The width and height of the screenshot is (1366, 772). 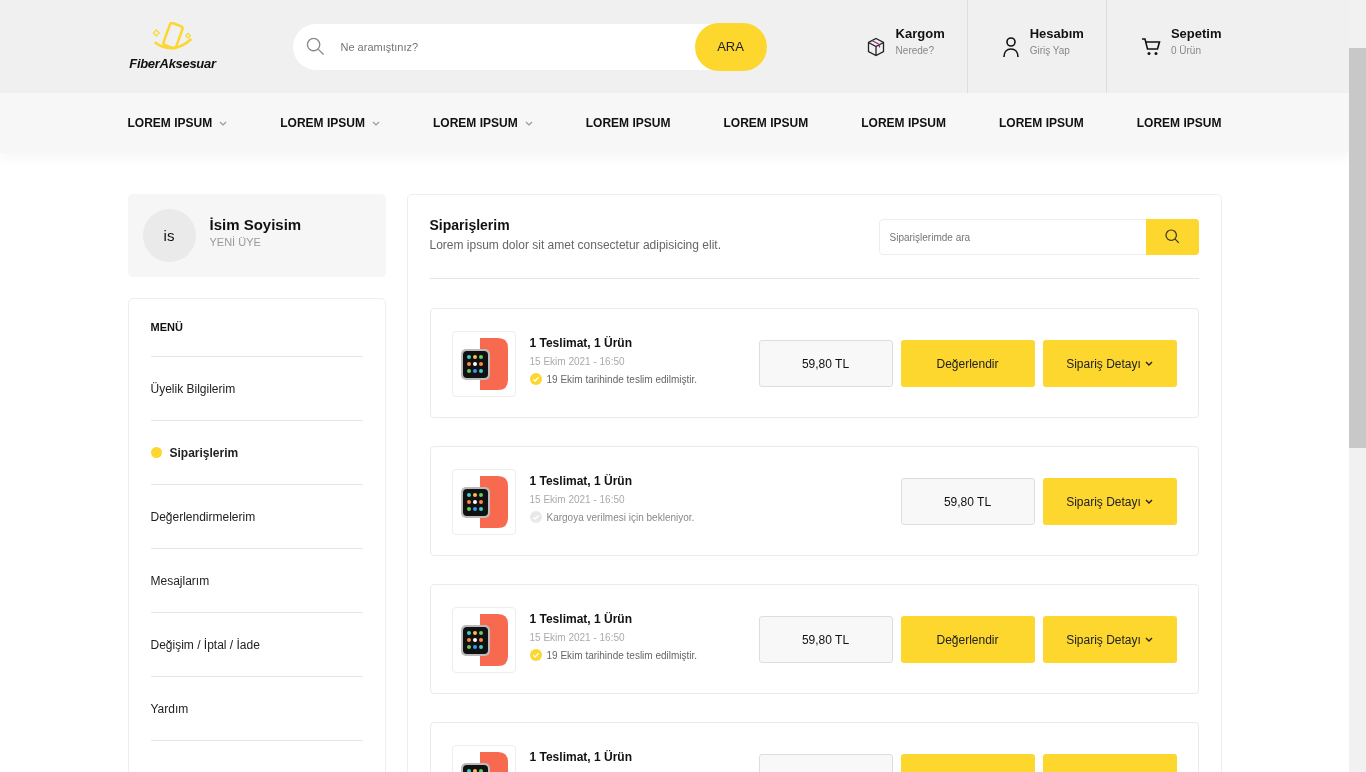 What do you see at coordinates (256, 517) in the screenshot?
I see `menu-item: Değerlendirmelerim` at bounding box center [256, 517].